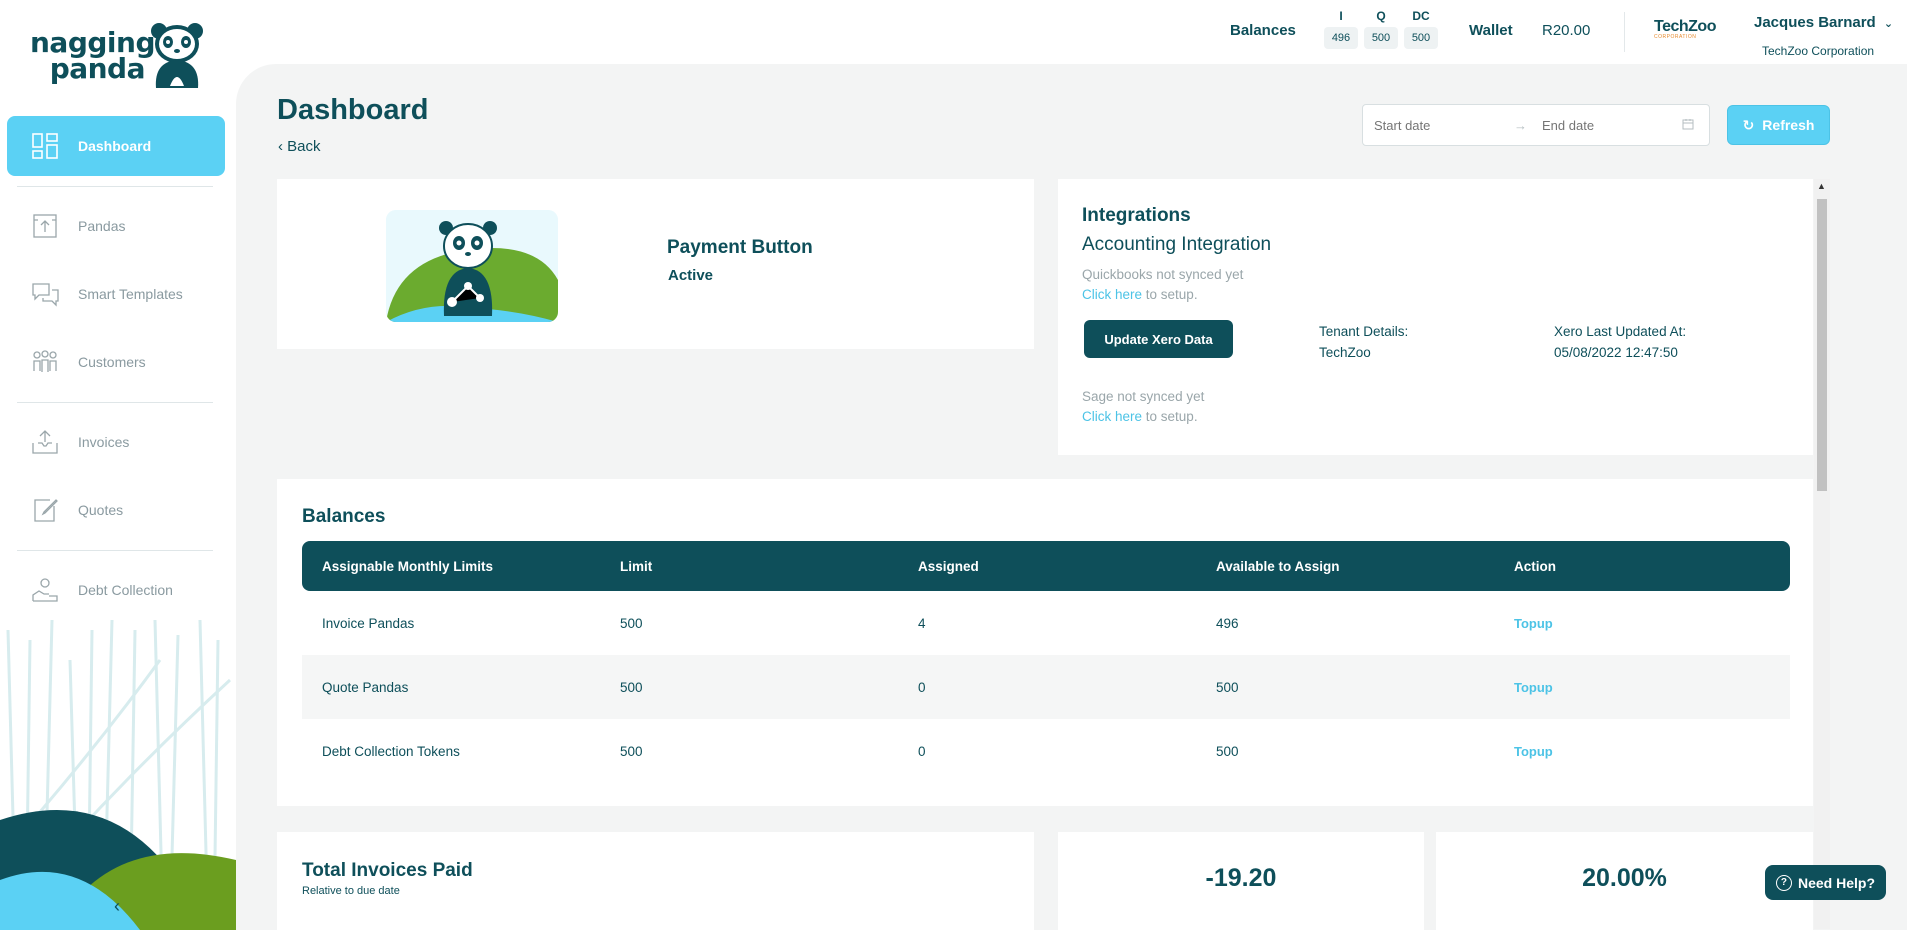 The width and height of the screenshot is (1907, 930). What do you see at coordinates (1822, 345) in the screenshot?
I see `scrollbar-thumb` at bounding box center [1822, 345].